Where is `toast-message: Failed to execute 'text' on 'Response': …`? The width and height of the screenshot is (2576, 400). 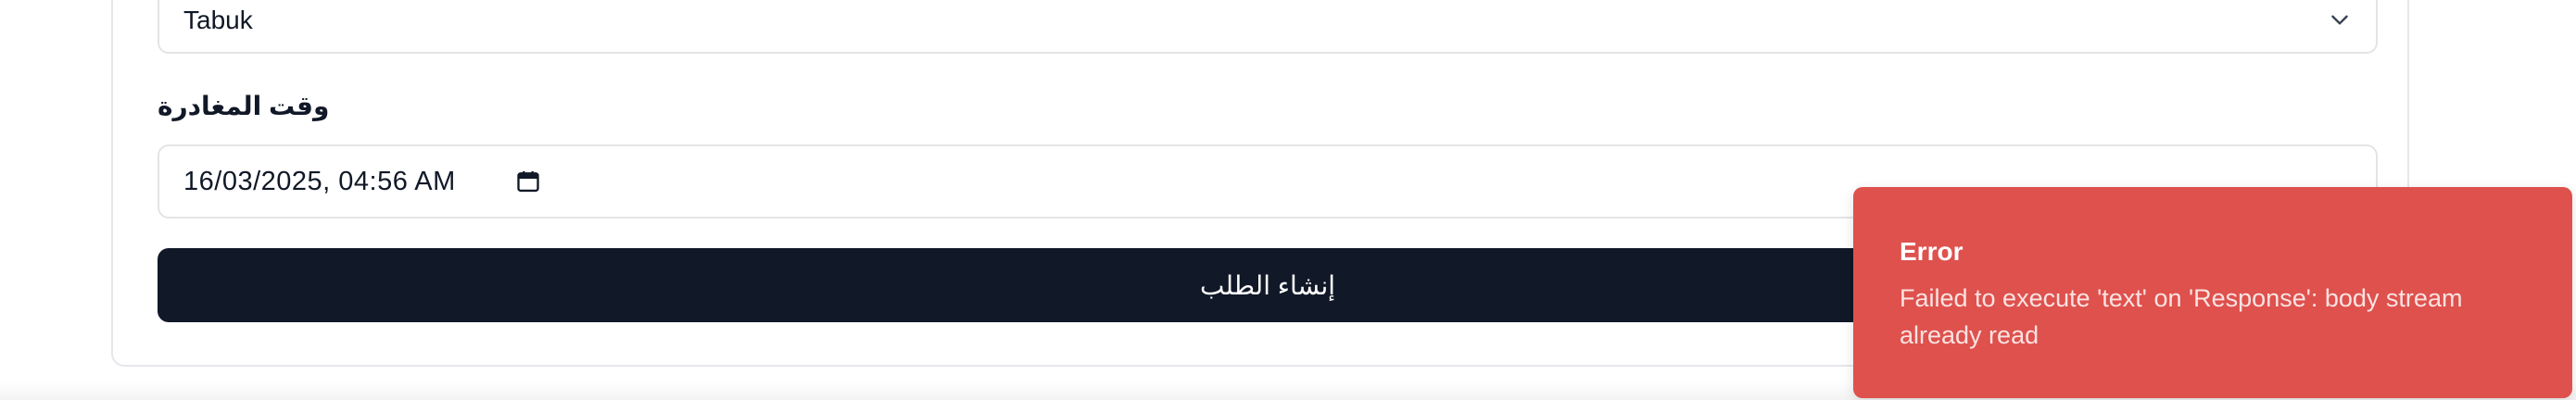 toast-message: Failed to execute 'text' on 'Response': … is located at coordinates (2182, 317).